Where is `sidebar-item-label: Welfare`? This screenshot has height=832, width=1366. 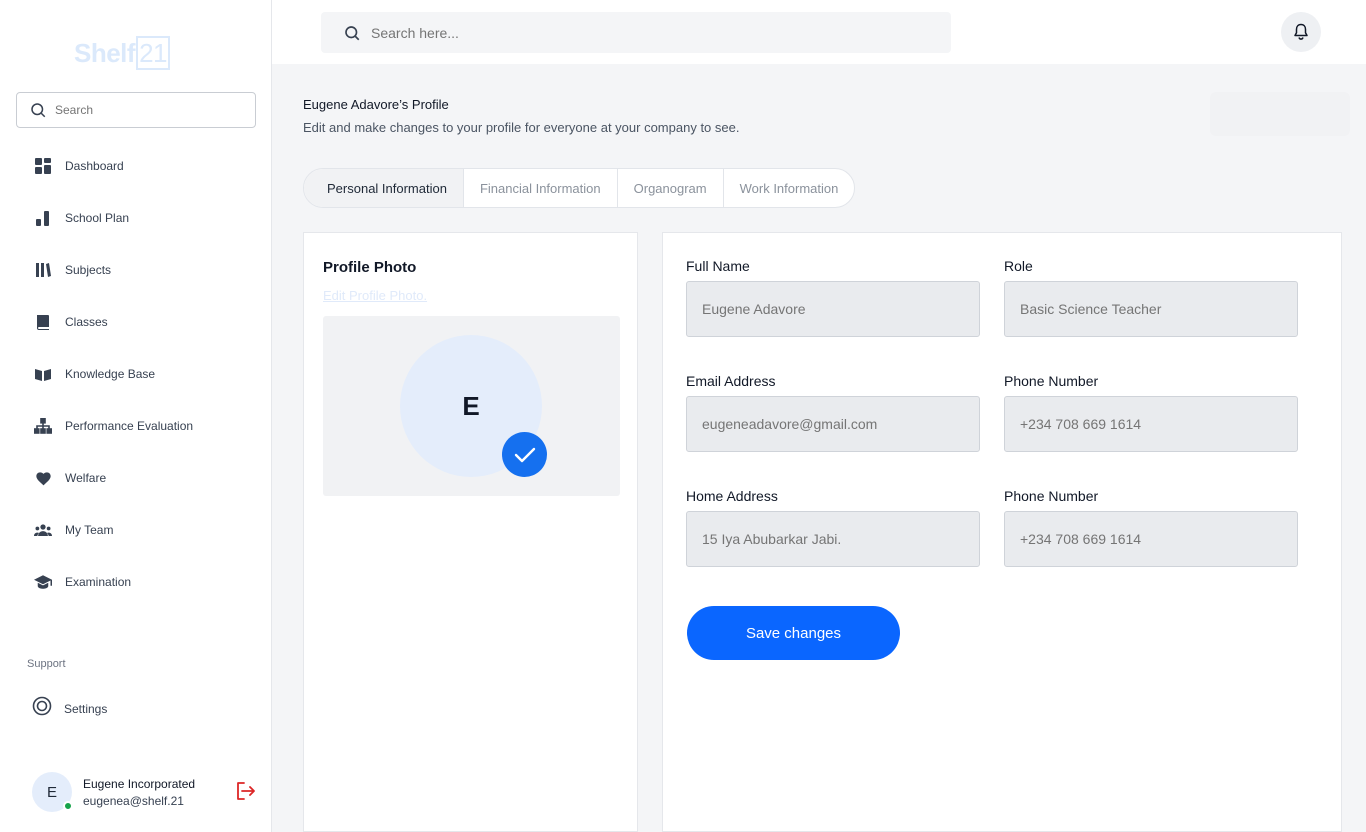 sidebar-item-label: Welfare is located at coordinates (86, 478).